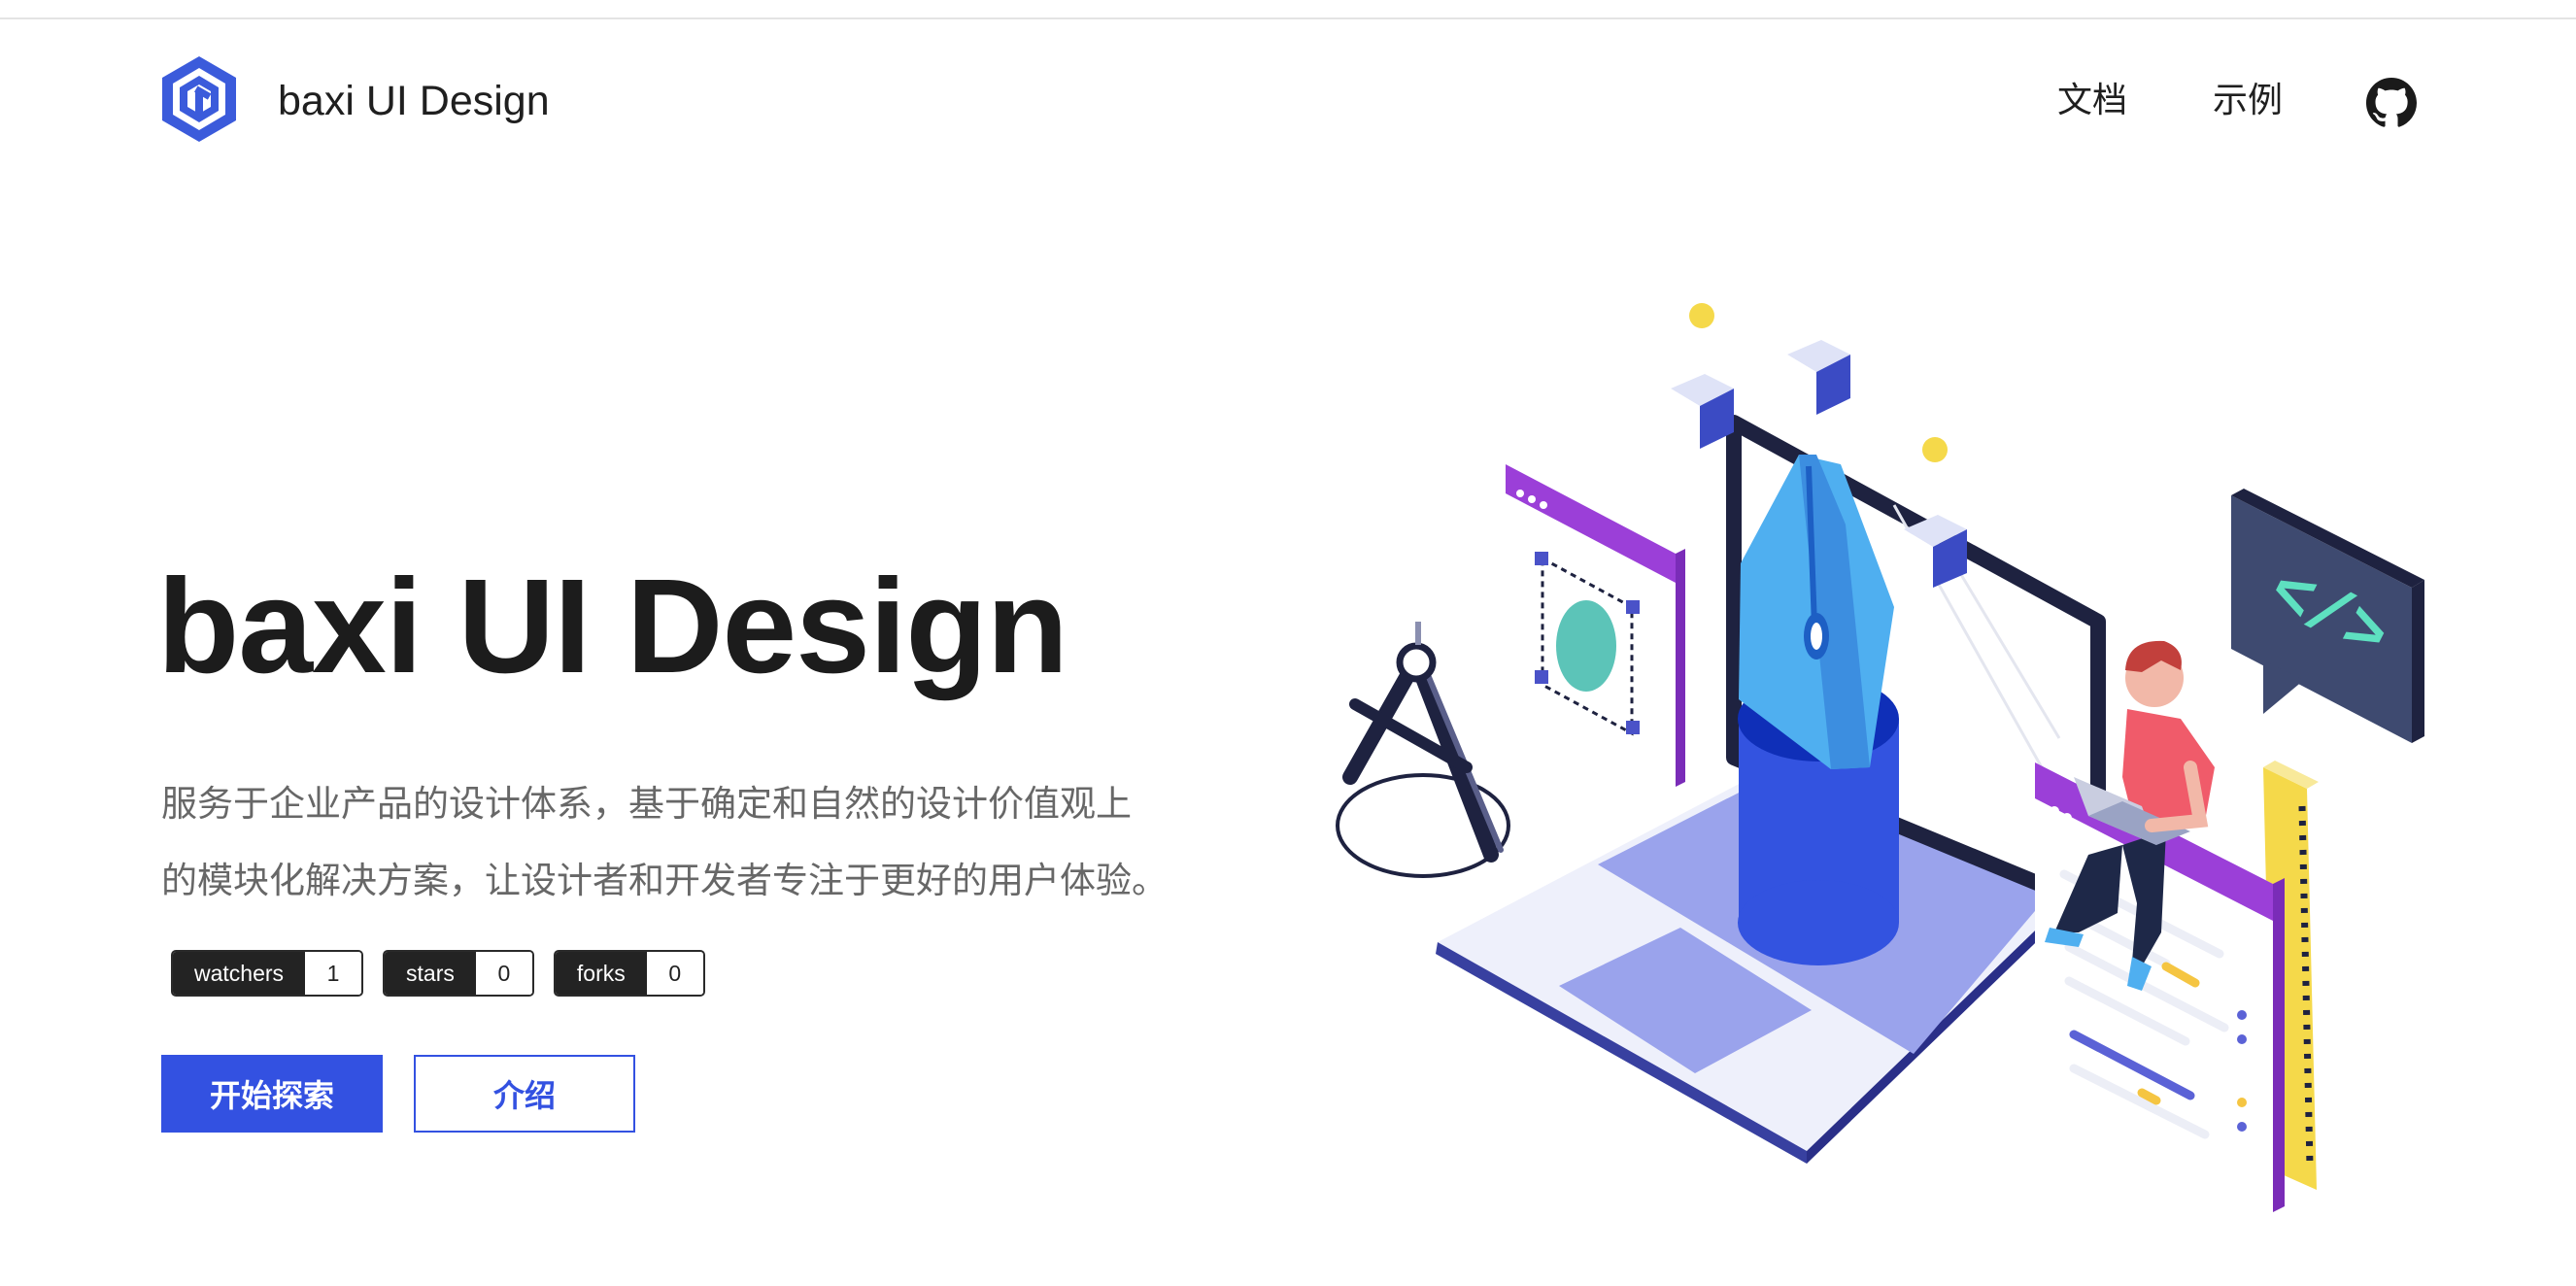  Describe the element at coordinates (239, 973) in the screenshot. I see `badge-label: watchers` at that location.